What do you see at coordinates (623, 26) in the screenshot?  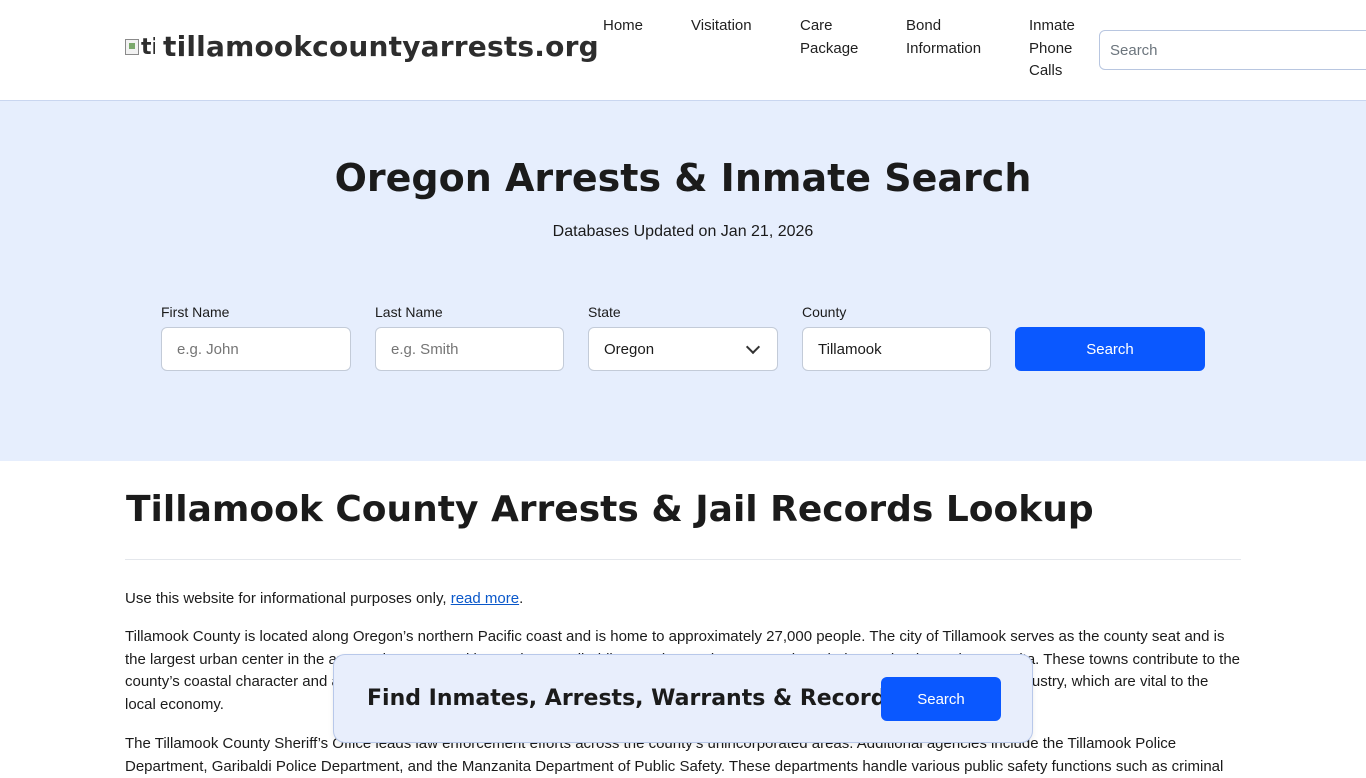 I see `nav-home: Home` at bounding box center [623, 26].